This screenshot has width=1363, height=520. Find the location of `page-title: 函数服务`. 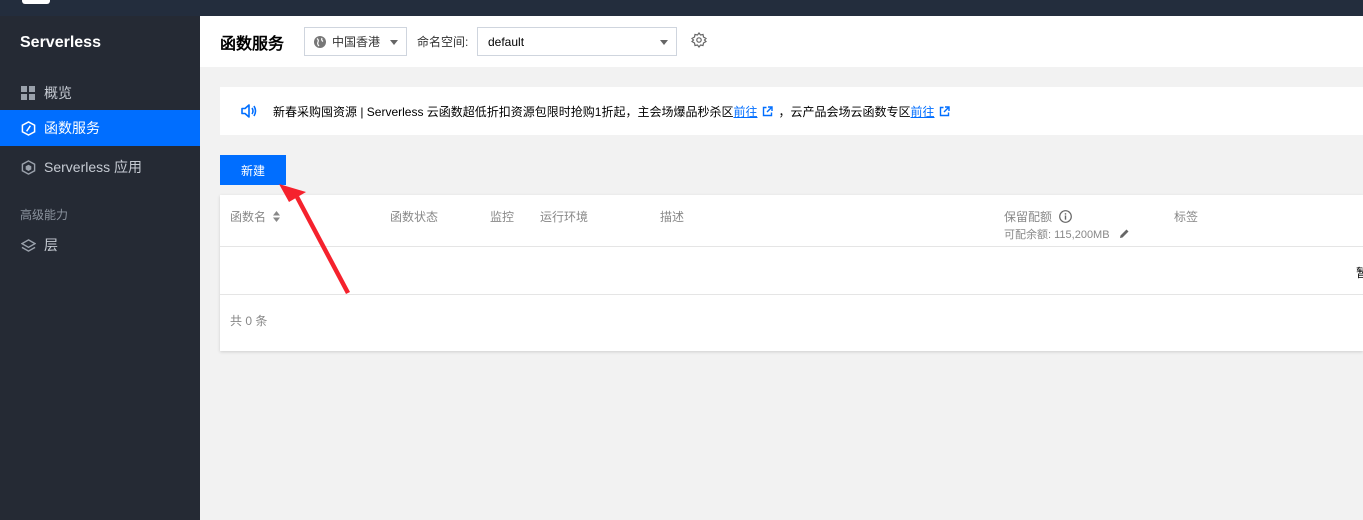

page-title: 函数服务 is located at coordinates (252, 44).